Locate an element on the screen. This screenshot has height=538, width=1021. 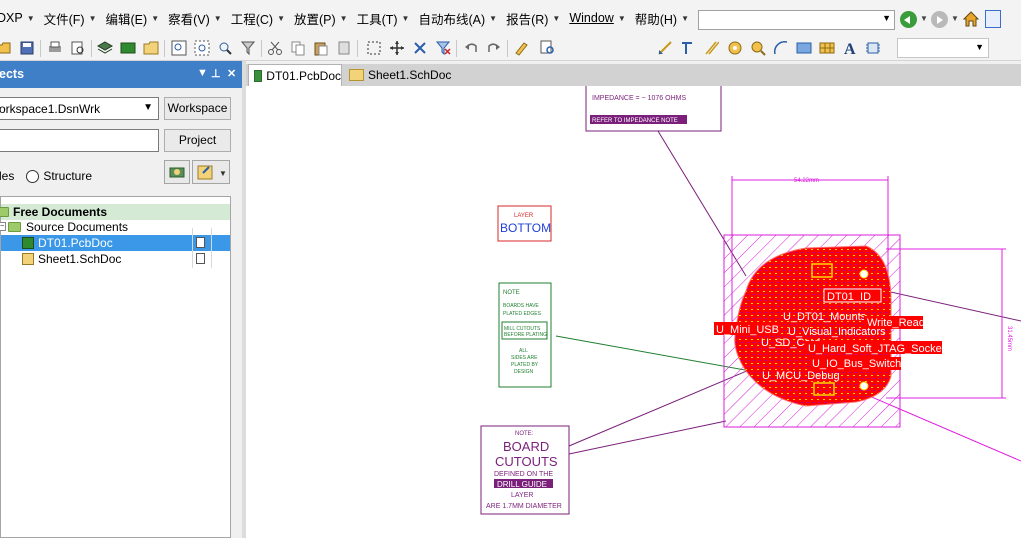
zoom-select-icon is located at coordinates (225, 48).